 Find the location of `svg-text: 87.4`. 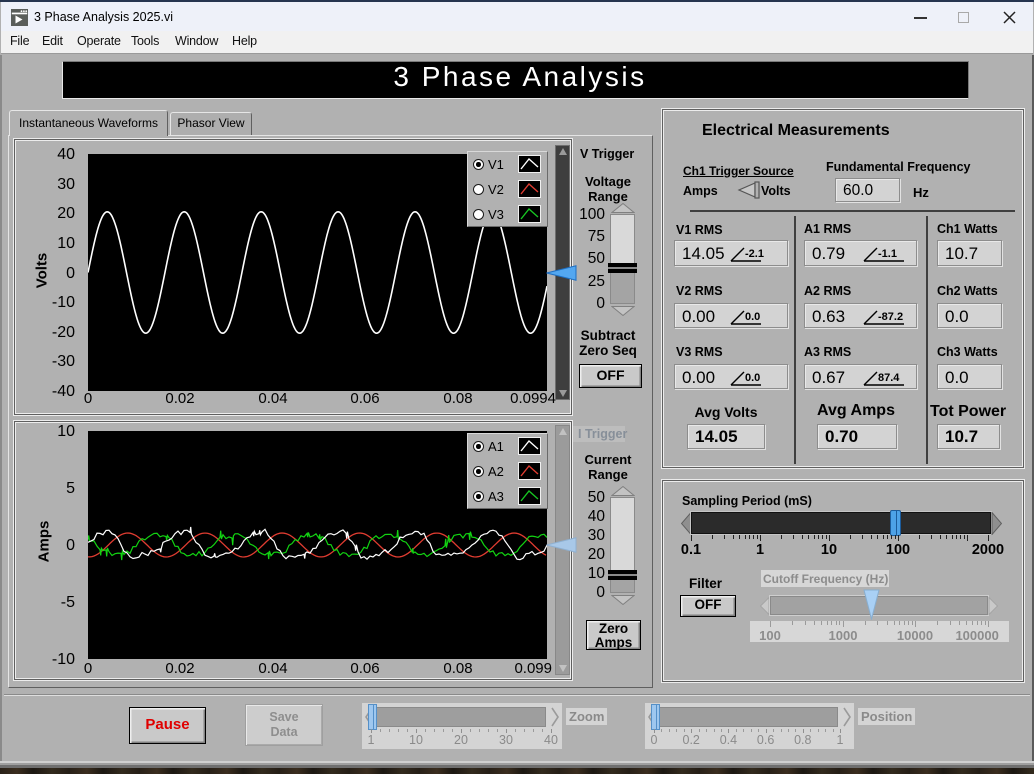

svg-text: 87.4 is located at coordinates (889, 378).